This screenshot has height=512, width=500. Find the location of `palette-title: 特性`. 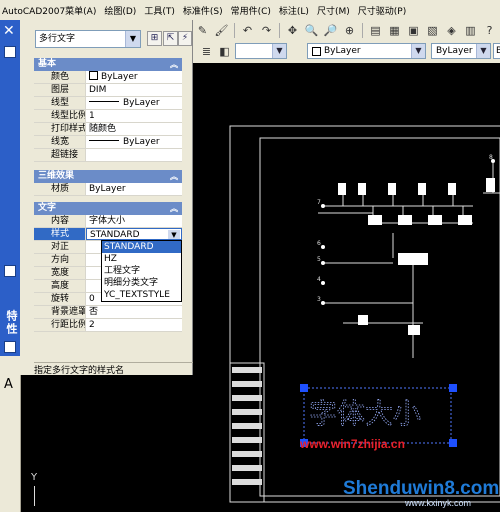

palette-title: 特性 is located at coordinates (11, 323).